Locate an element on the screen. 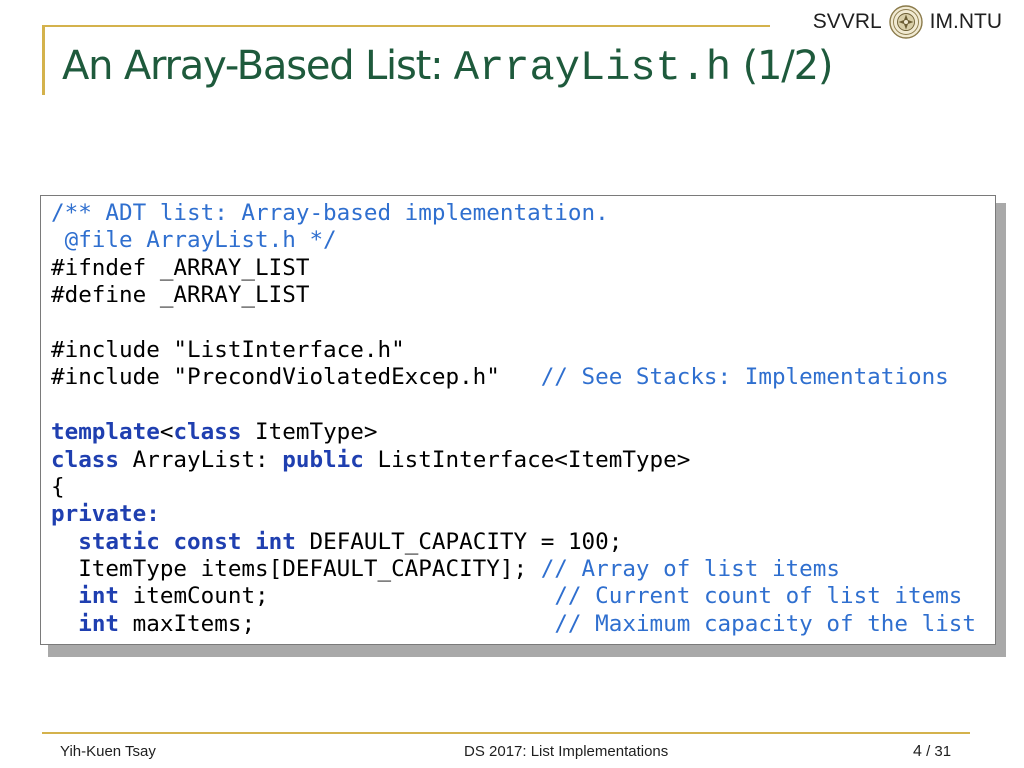 The width and height of the screenshot is (1024, 768). code-keyword: static is located at coordinates (119, 541).